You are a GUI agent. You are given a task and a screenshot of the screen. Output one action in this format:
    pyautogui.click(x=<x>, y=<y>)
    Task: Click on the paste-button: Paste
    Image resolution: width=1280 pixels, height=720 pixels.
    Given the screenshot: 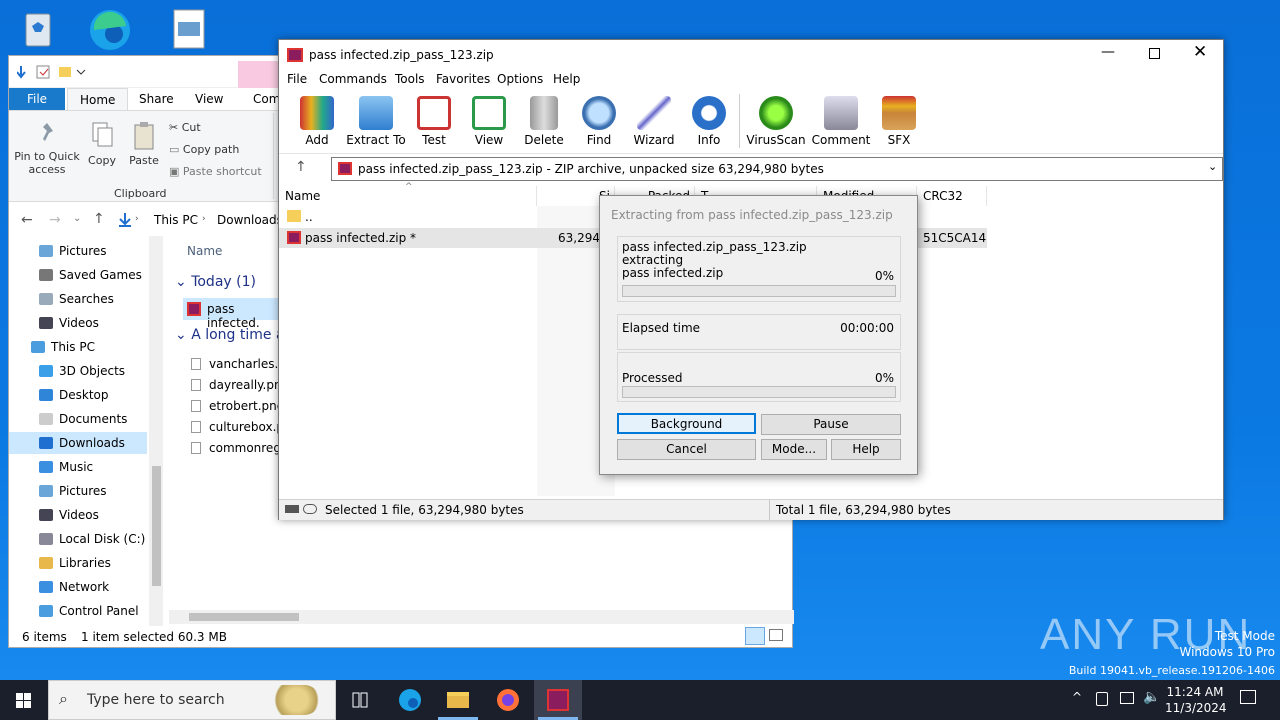 What is the action you would take?
    pyautogui.click(x=144, y=144)
    